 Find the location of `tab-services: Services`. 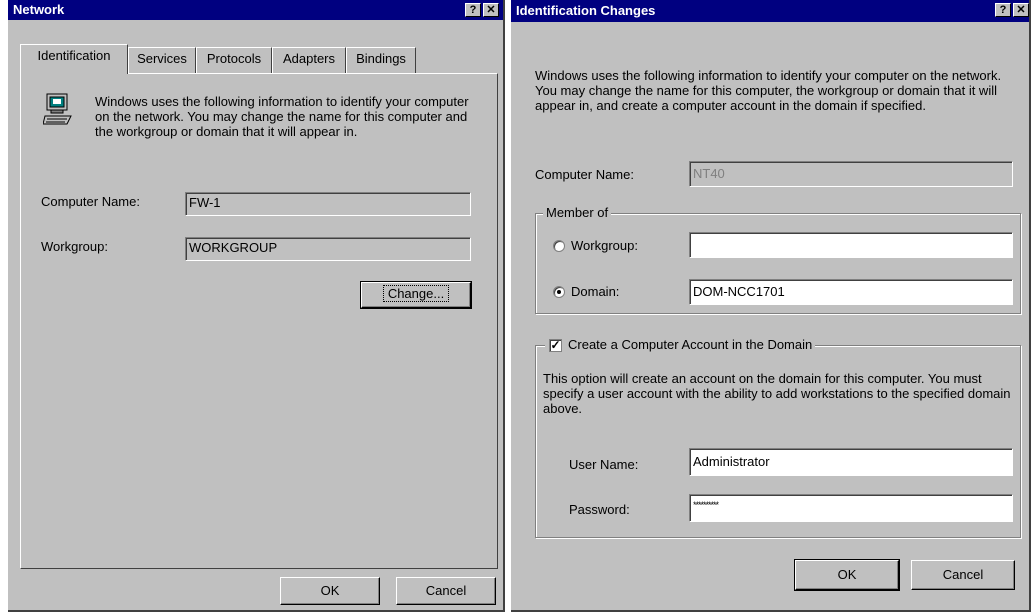

tab-services: Services is located at coordinates (162, 60).